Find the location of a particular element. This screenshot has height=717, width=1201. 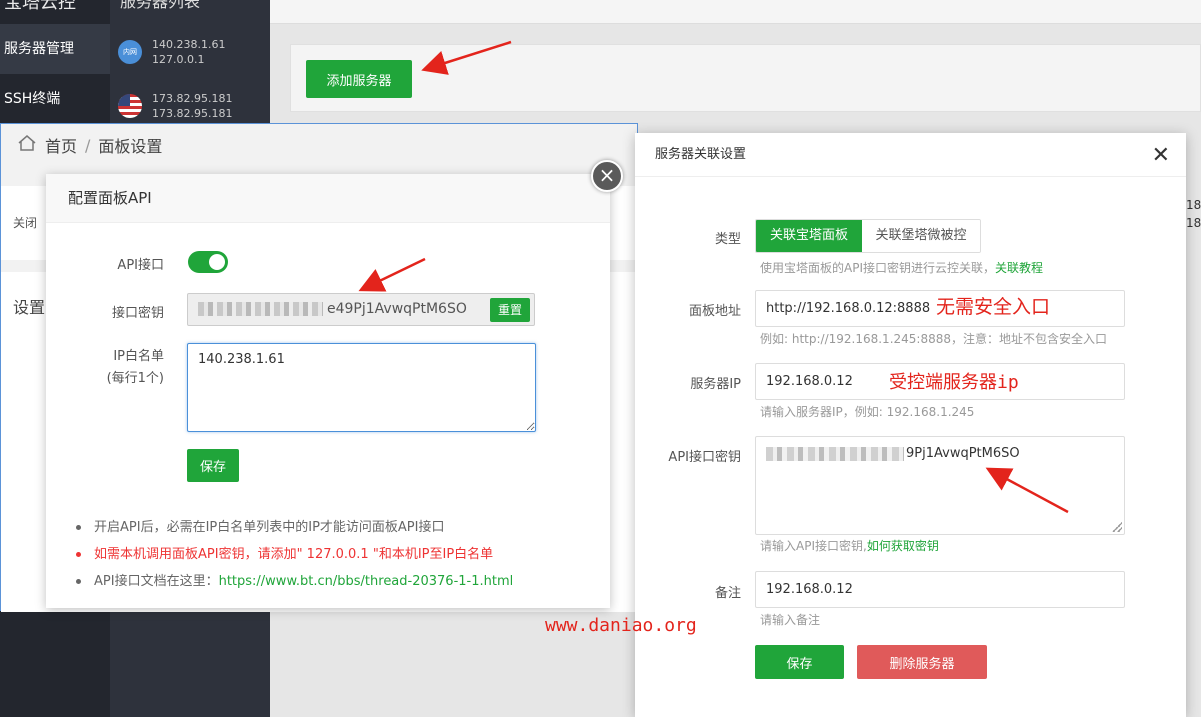

api-key-field: e49Pj1AvwqPtM6SO 重置 is located at coordinates (361, 309).